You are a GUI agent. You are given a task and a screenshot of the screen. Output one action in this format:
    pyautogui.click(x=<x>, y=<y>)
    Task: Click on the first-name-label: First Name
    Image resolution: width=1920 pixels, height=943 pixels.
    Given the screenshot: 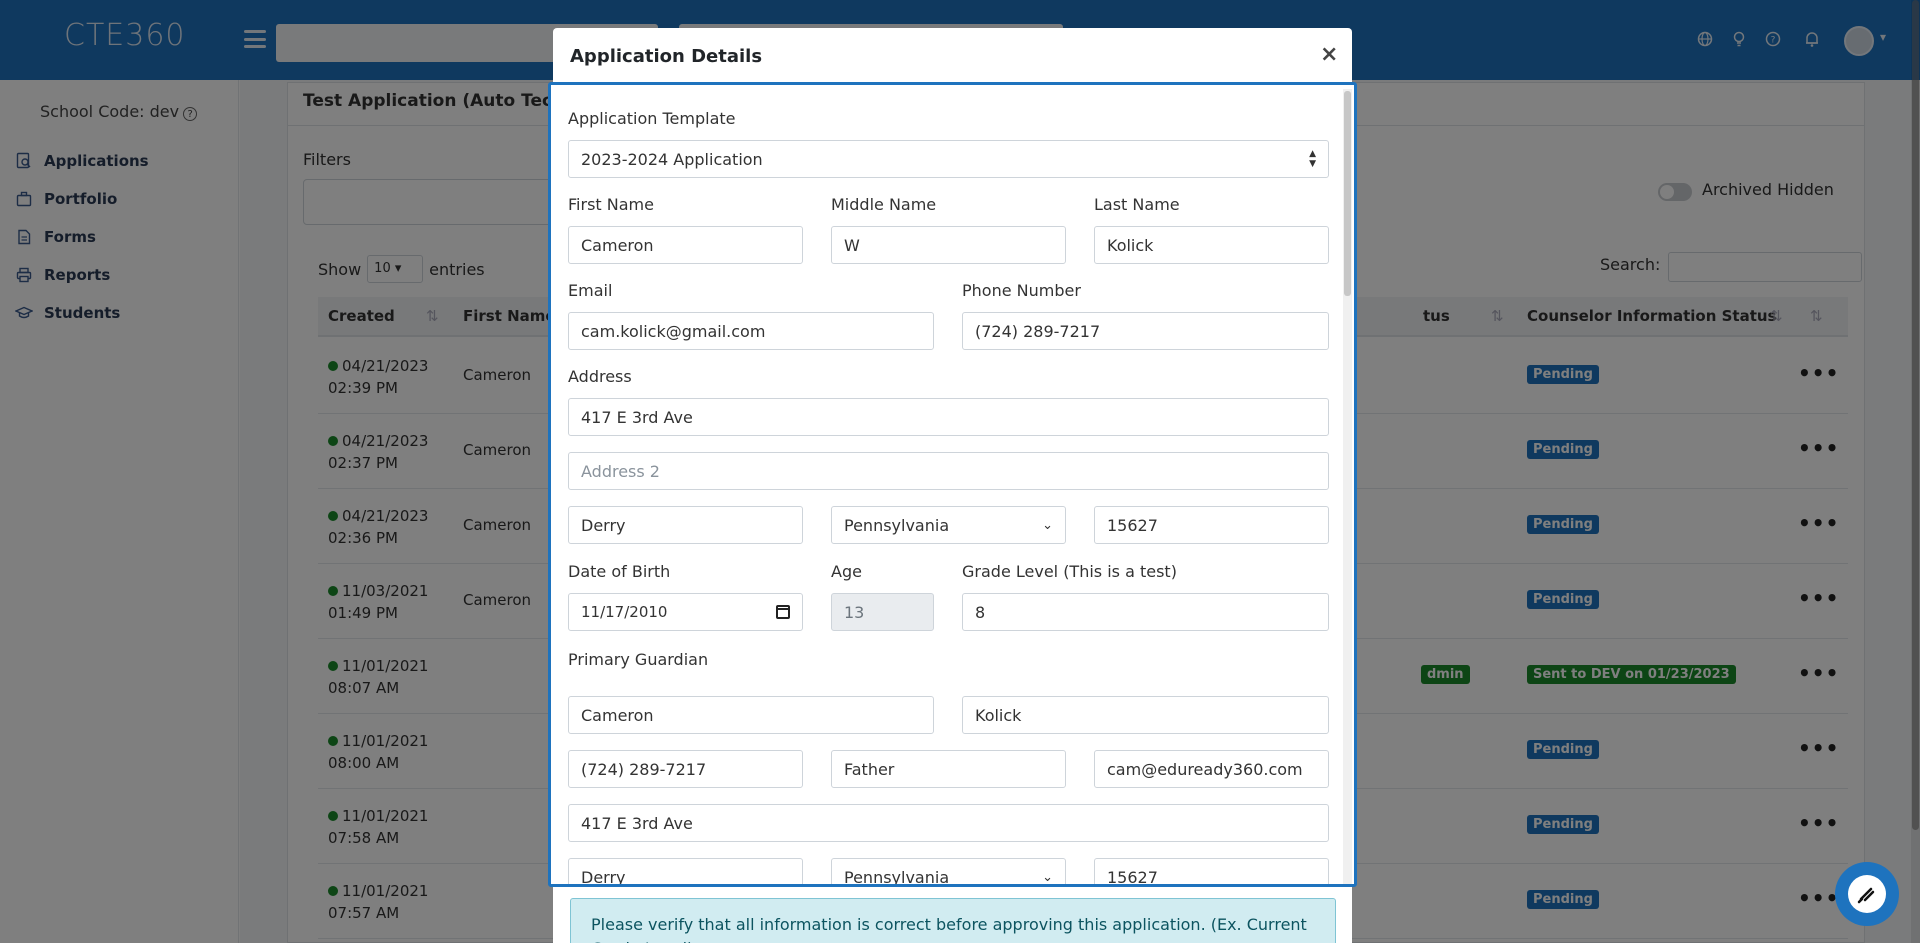 What is the action you would take?
    pyautogui.click(x=611, y=204)
    